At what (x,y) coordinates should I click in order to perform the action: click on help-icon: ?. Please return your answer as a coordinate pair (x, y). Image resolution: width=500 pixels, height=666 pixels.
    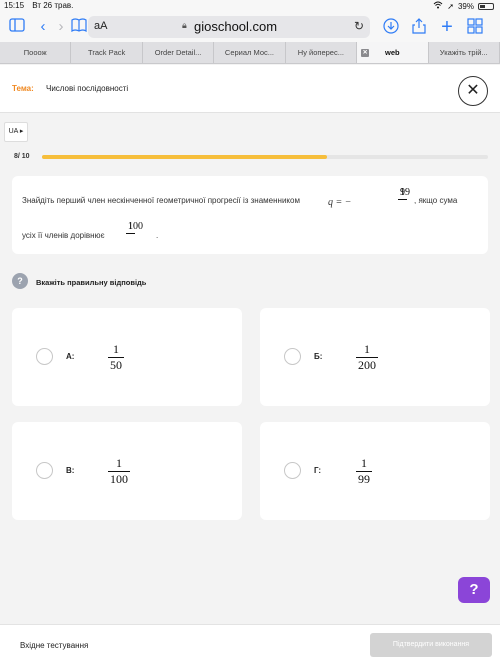
    Looking at the image, I should click on (474, 589).